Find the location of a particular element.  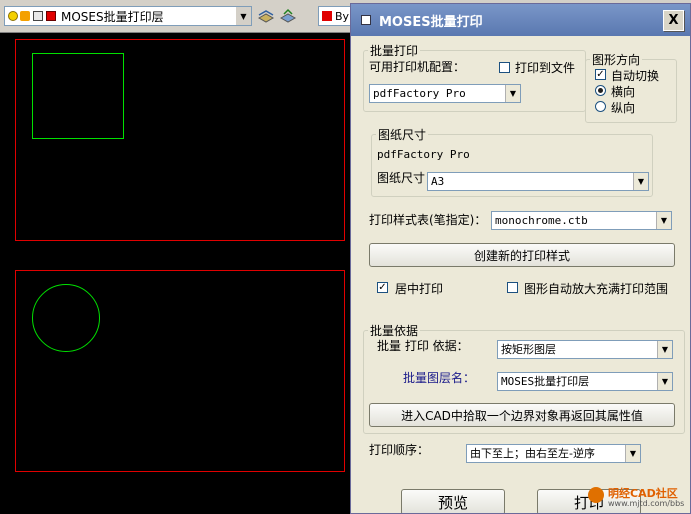

batch-basis-value: 按矩形图层 is located at coordinates (528, 349).